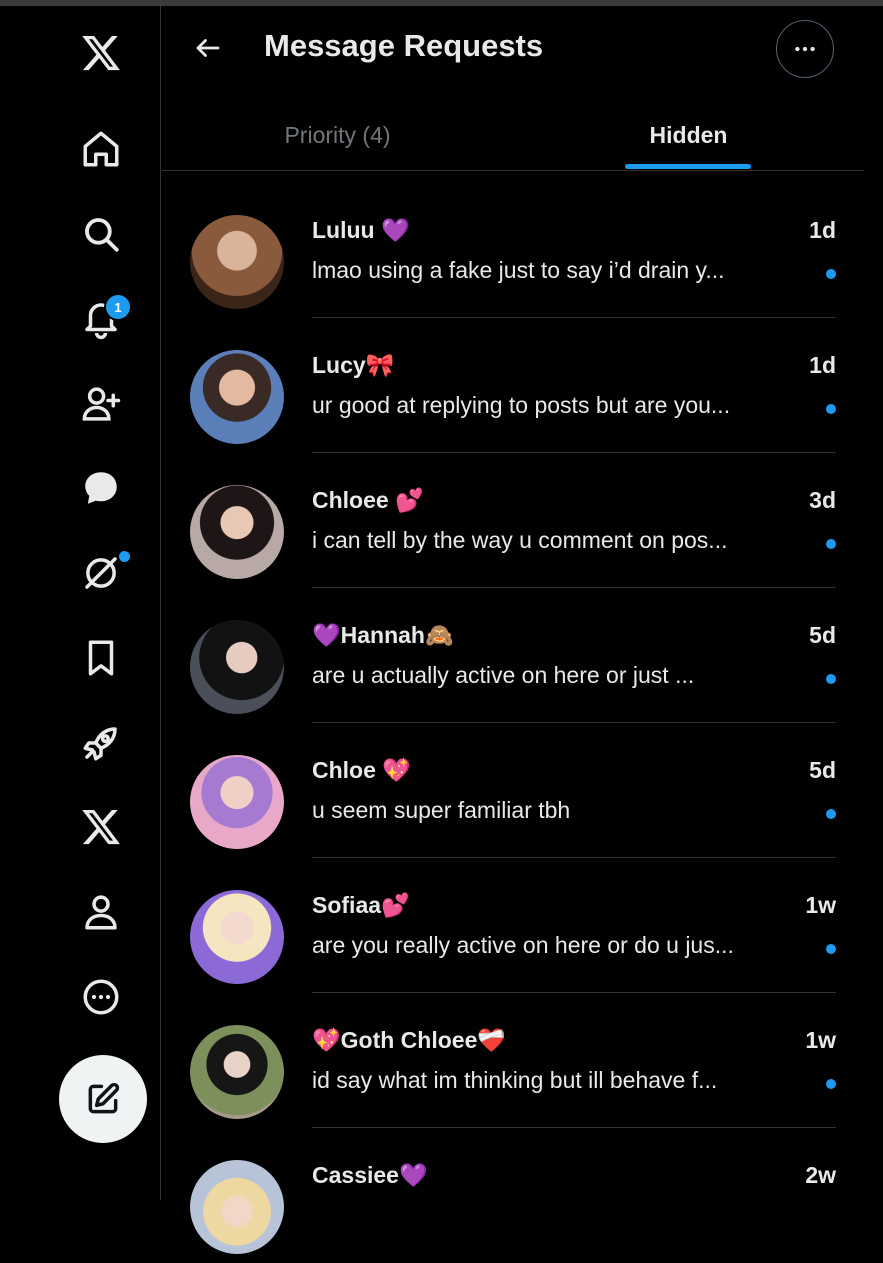 This screenshot has width=883, height=1263. I want to click on tab-bar: Priority (4) Hidden, so click(513, 135).